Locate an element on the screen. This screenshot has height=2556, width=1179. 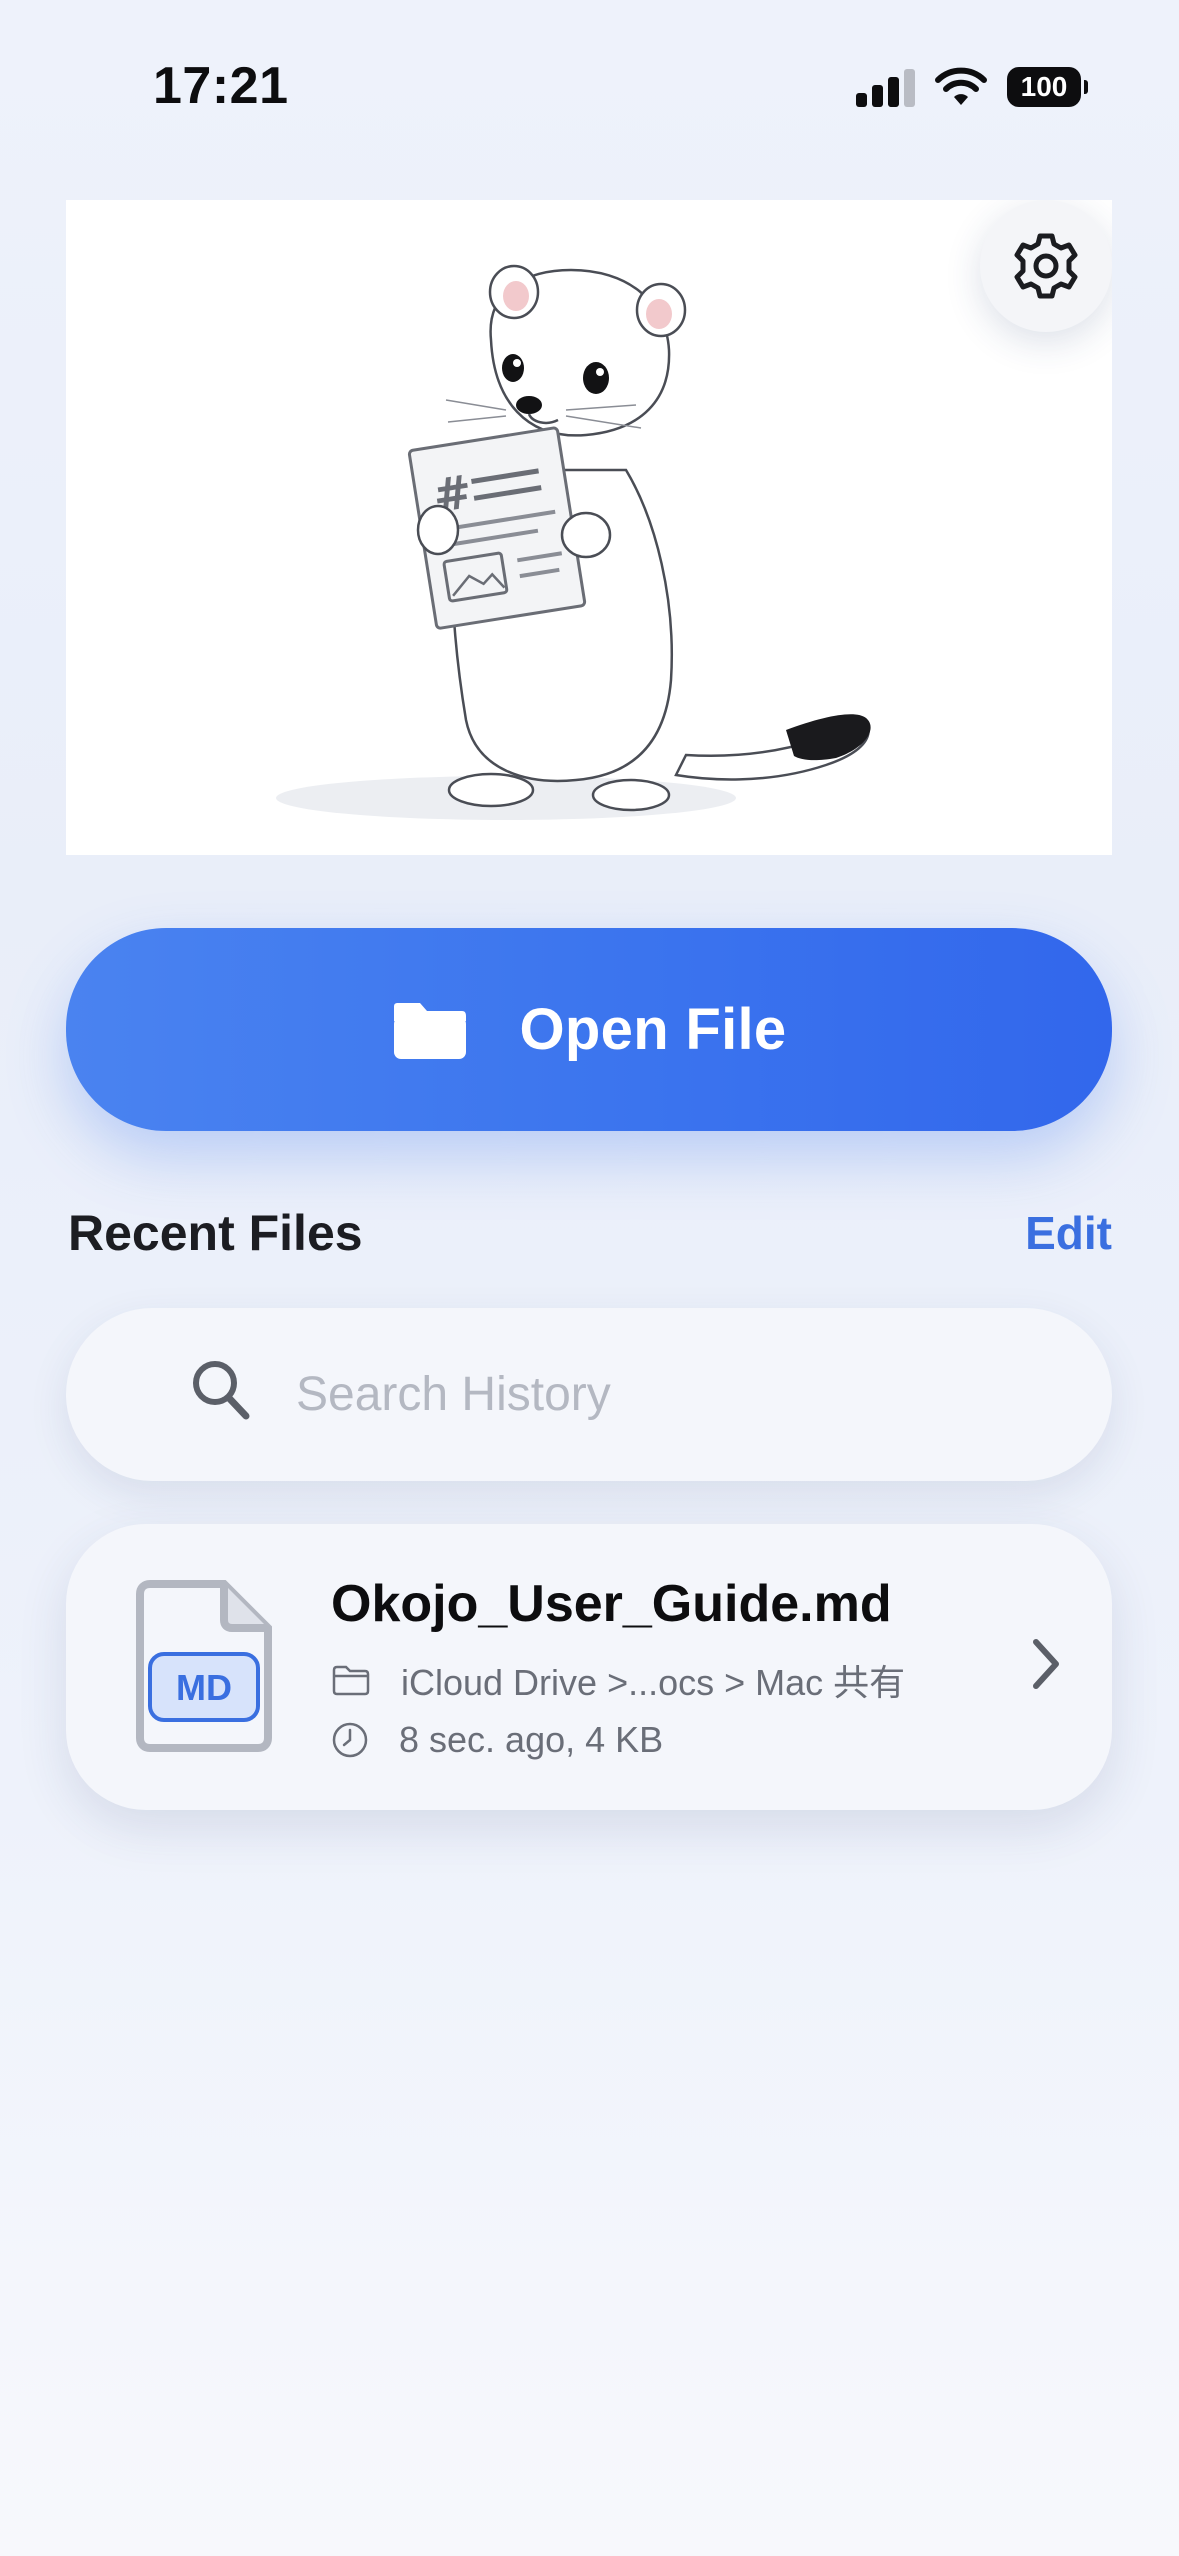
search-icon is located at coordinates (221, 1390).